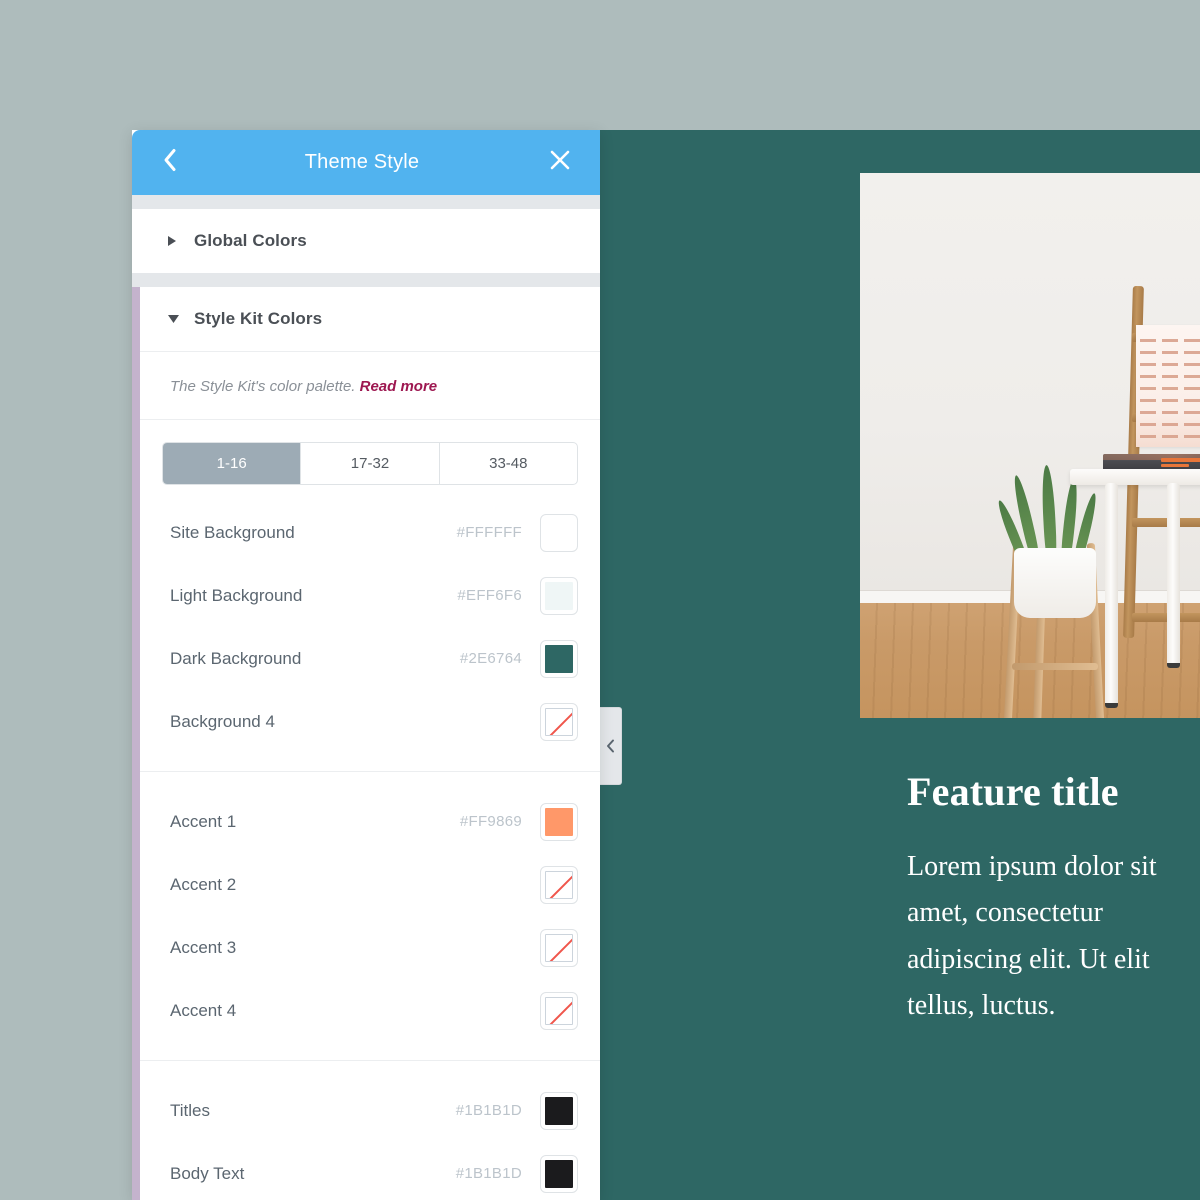  Describe the element at coordinates (370, 319) in the screenshot. I see `accordion-style-kit-colors: Style Kit Colors` at that location.